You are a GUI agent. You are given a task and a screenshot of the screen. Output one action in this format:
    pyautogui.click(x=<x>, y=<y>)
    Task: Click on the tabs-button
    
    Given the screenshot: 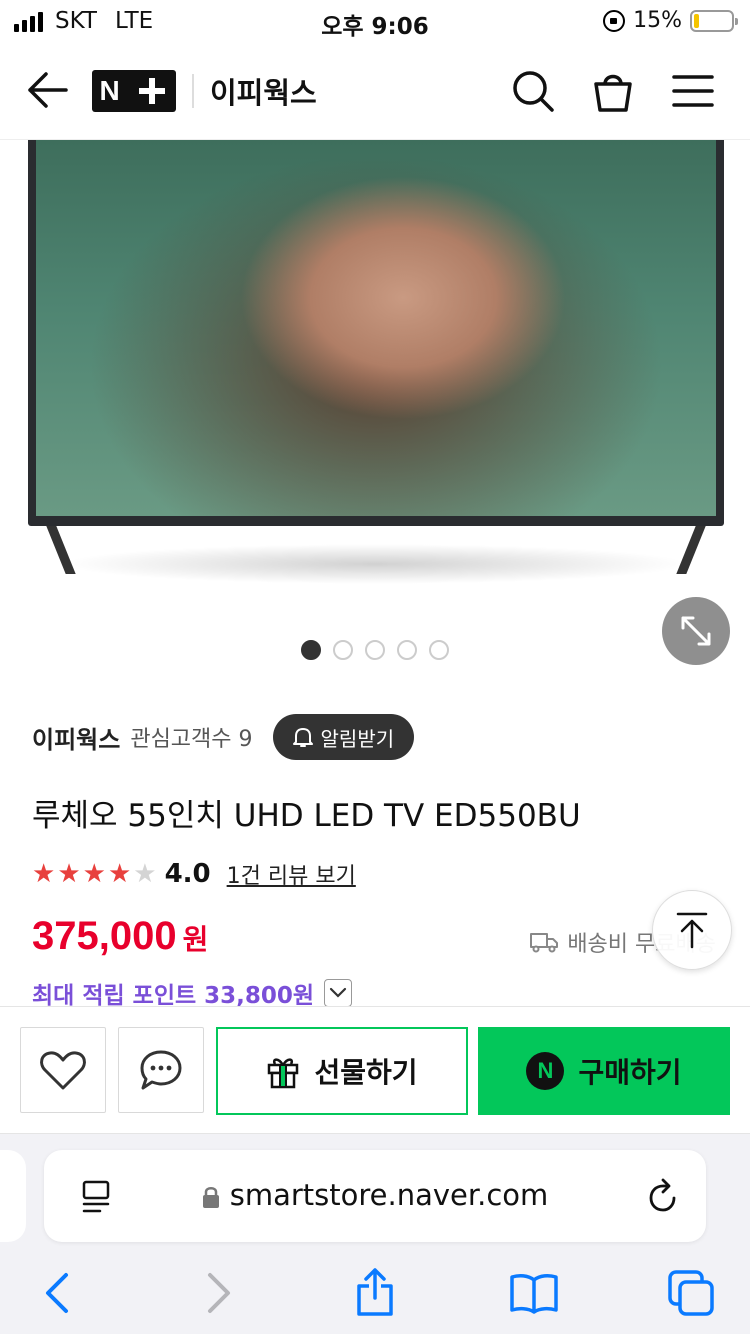 What is the action you would take?
    pyautogui.click(x=691, y=1293)
    